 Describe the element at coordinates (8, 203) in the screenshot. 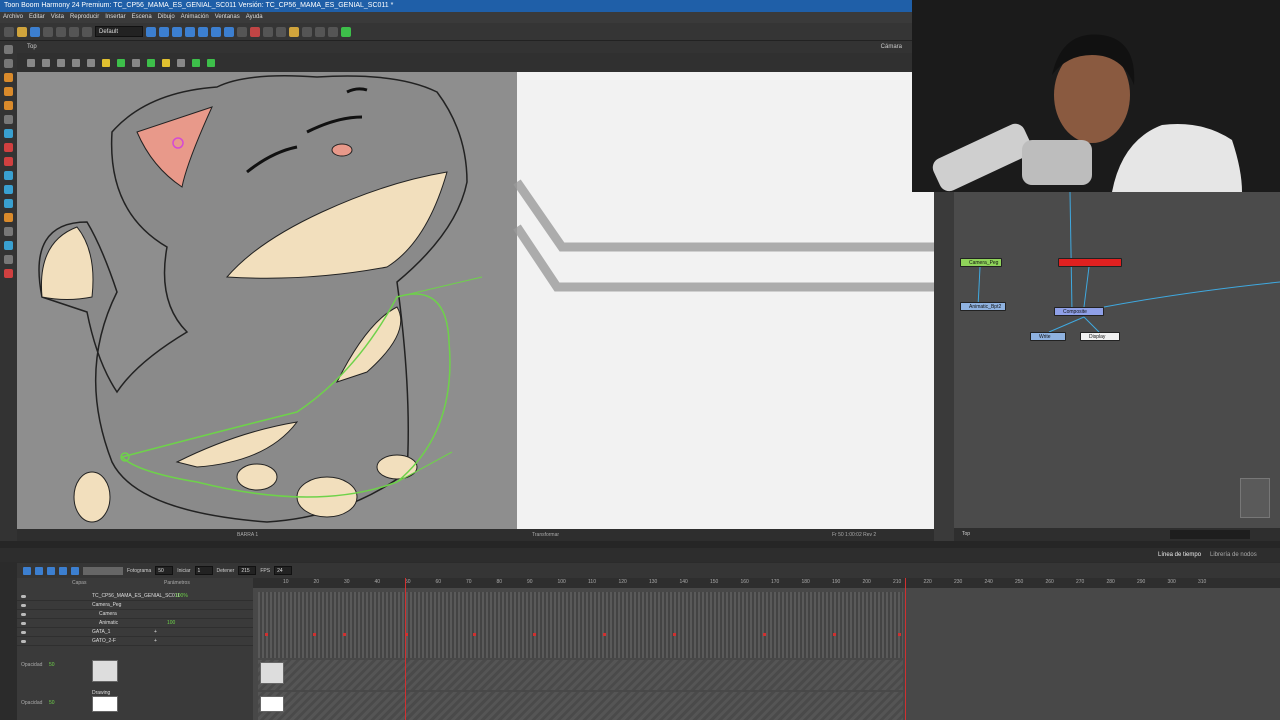

I see `morph-tool-icon` at that location.